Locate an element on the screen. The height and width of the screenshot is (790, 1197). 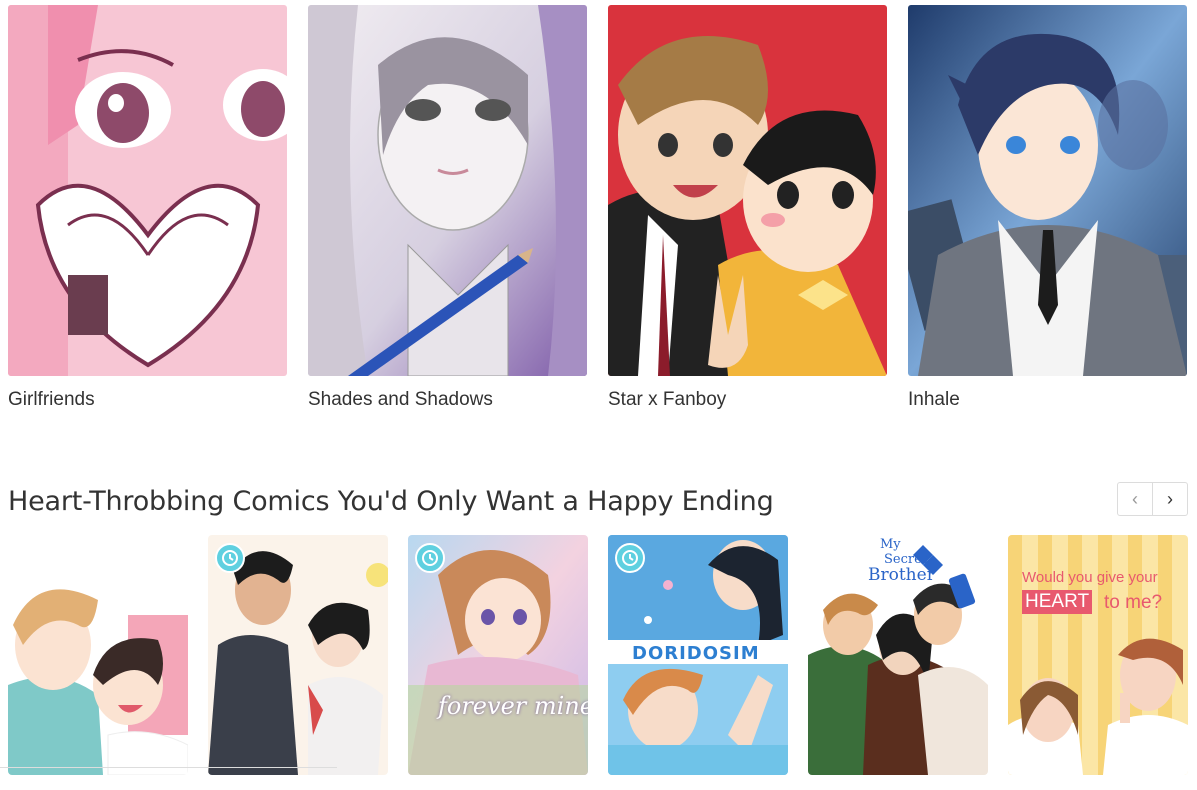
next-button: › is located at coordinates (1169, 499).